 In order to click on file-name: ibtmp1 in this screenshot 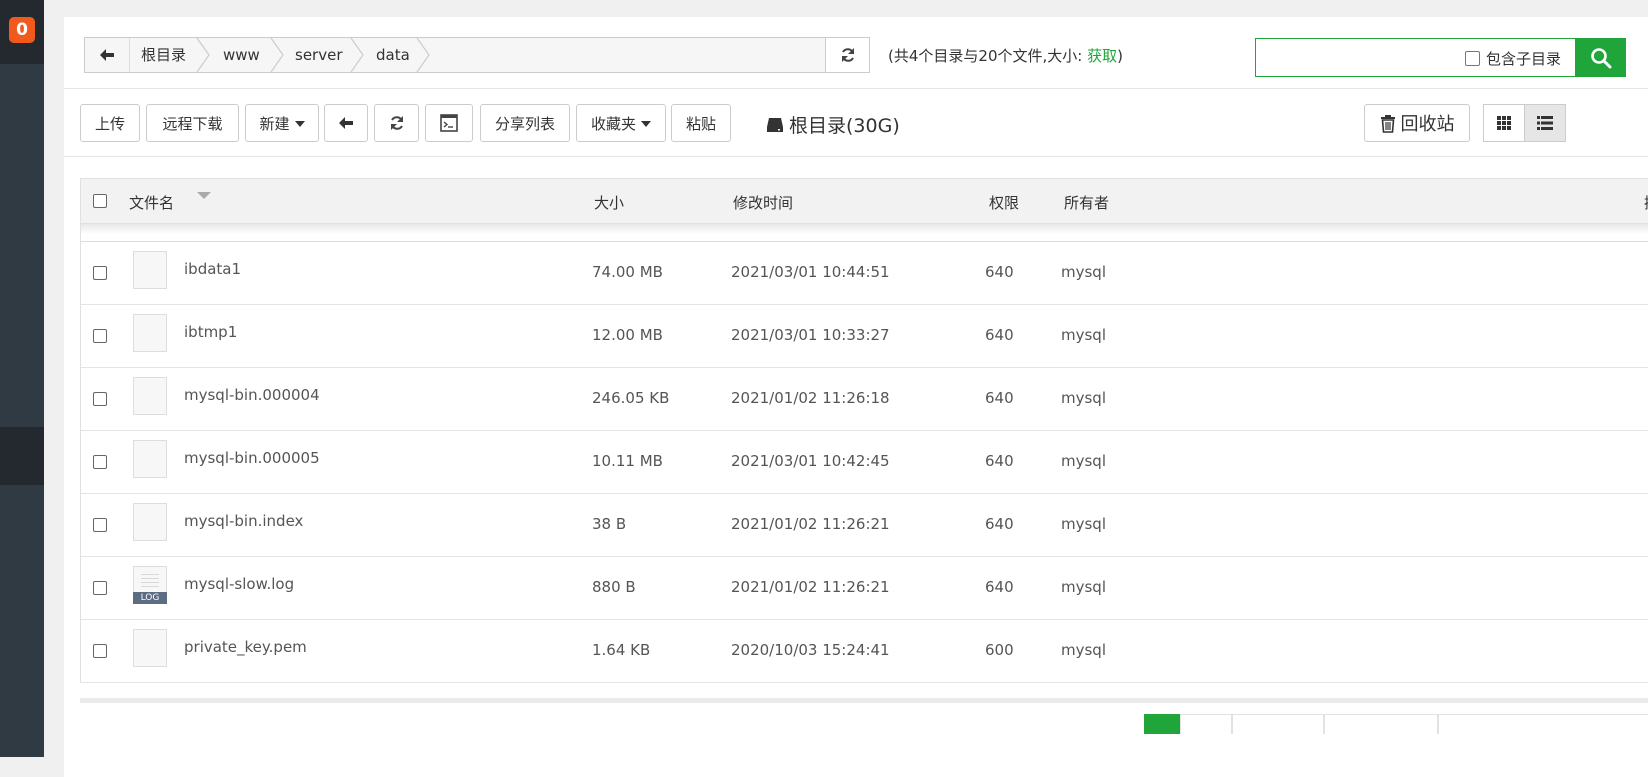, I will do `click(210, 332)`.